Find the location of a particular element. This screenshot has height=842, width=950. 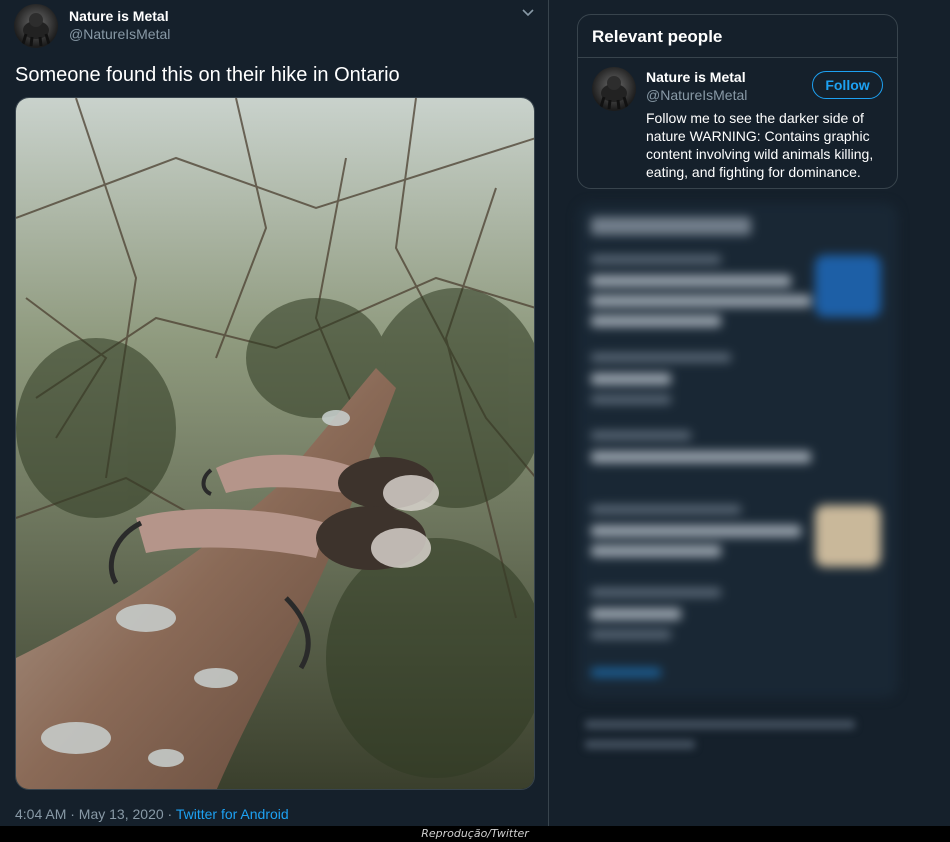

tweet-header: Nature is Metal @NatureIsMetal is located at coordinates (276, 26).